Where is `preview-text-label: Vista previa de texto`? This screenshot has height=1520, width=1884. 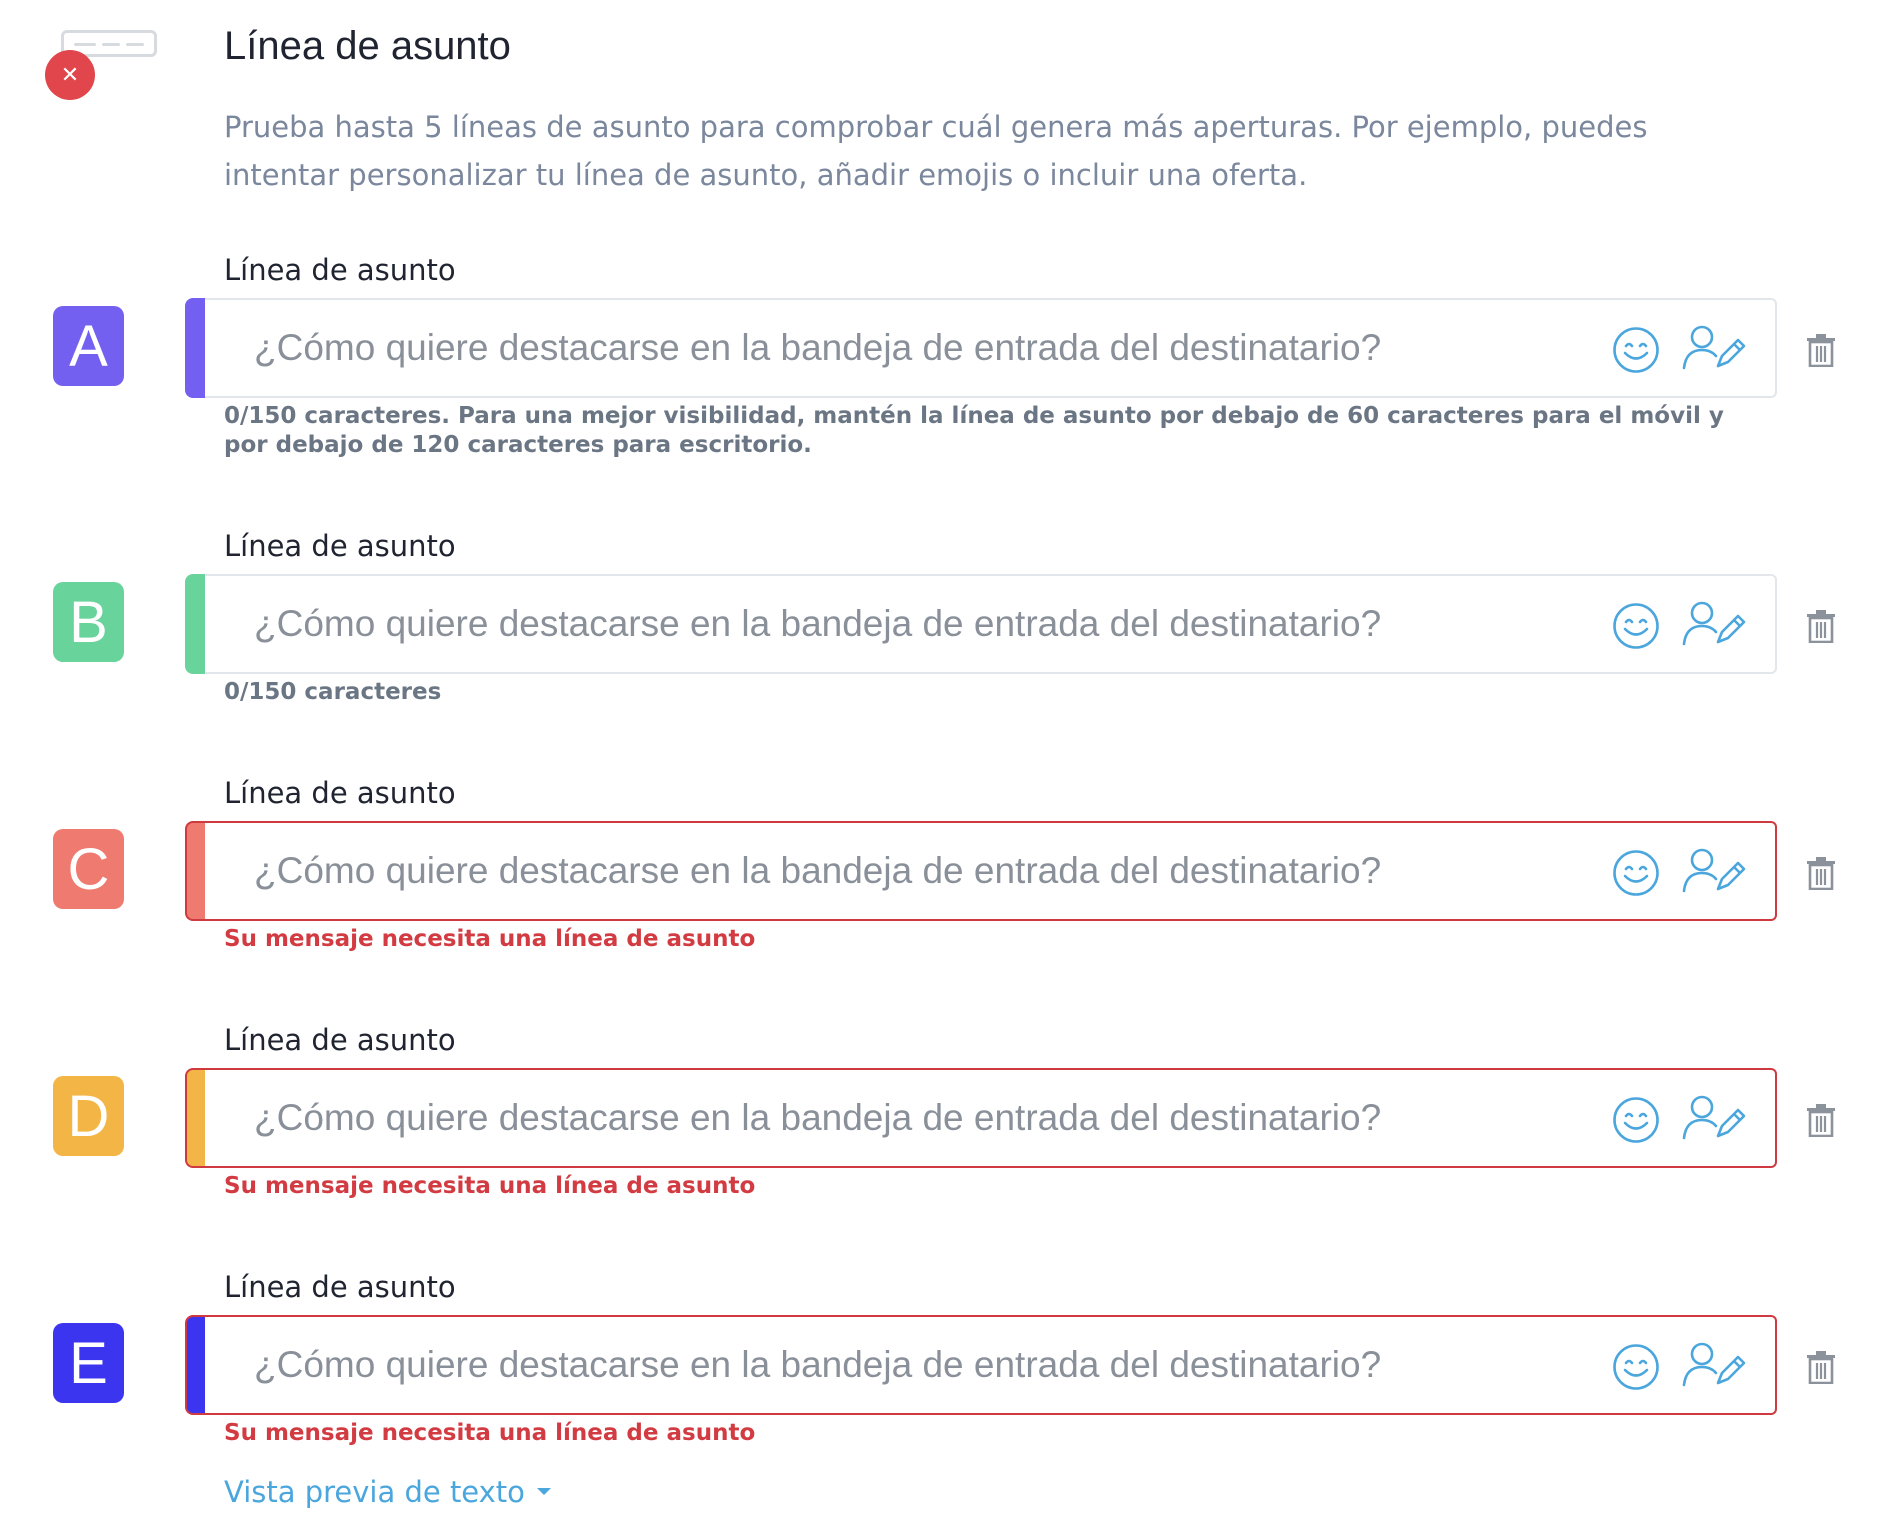 preview-text-label: Vista previa de texto is located at coordinates (374, 1492).